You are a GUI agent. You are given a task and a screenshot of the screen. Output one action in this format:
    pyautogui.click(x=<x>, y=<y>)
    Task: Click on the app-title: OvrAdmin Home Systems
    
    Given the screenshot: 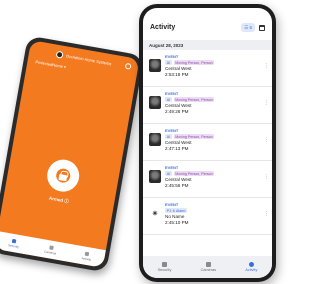 What is the action you would take?
    pyautogui.click(x=88, y=59)
    